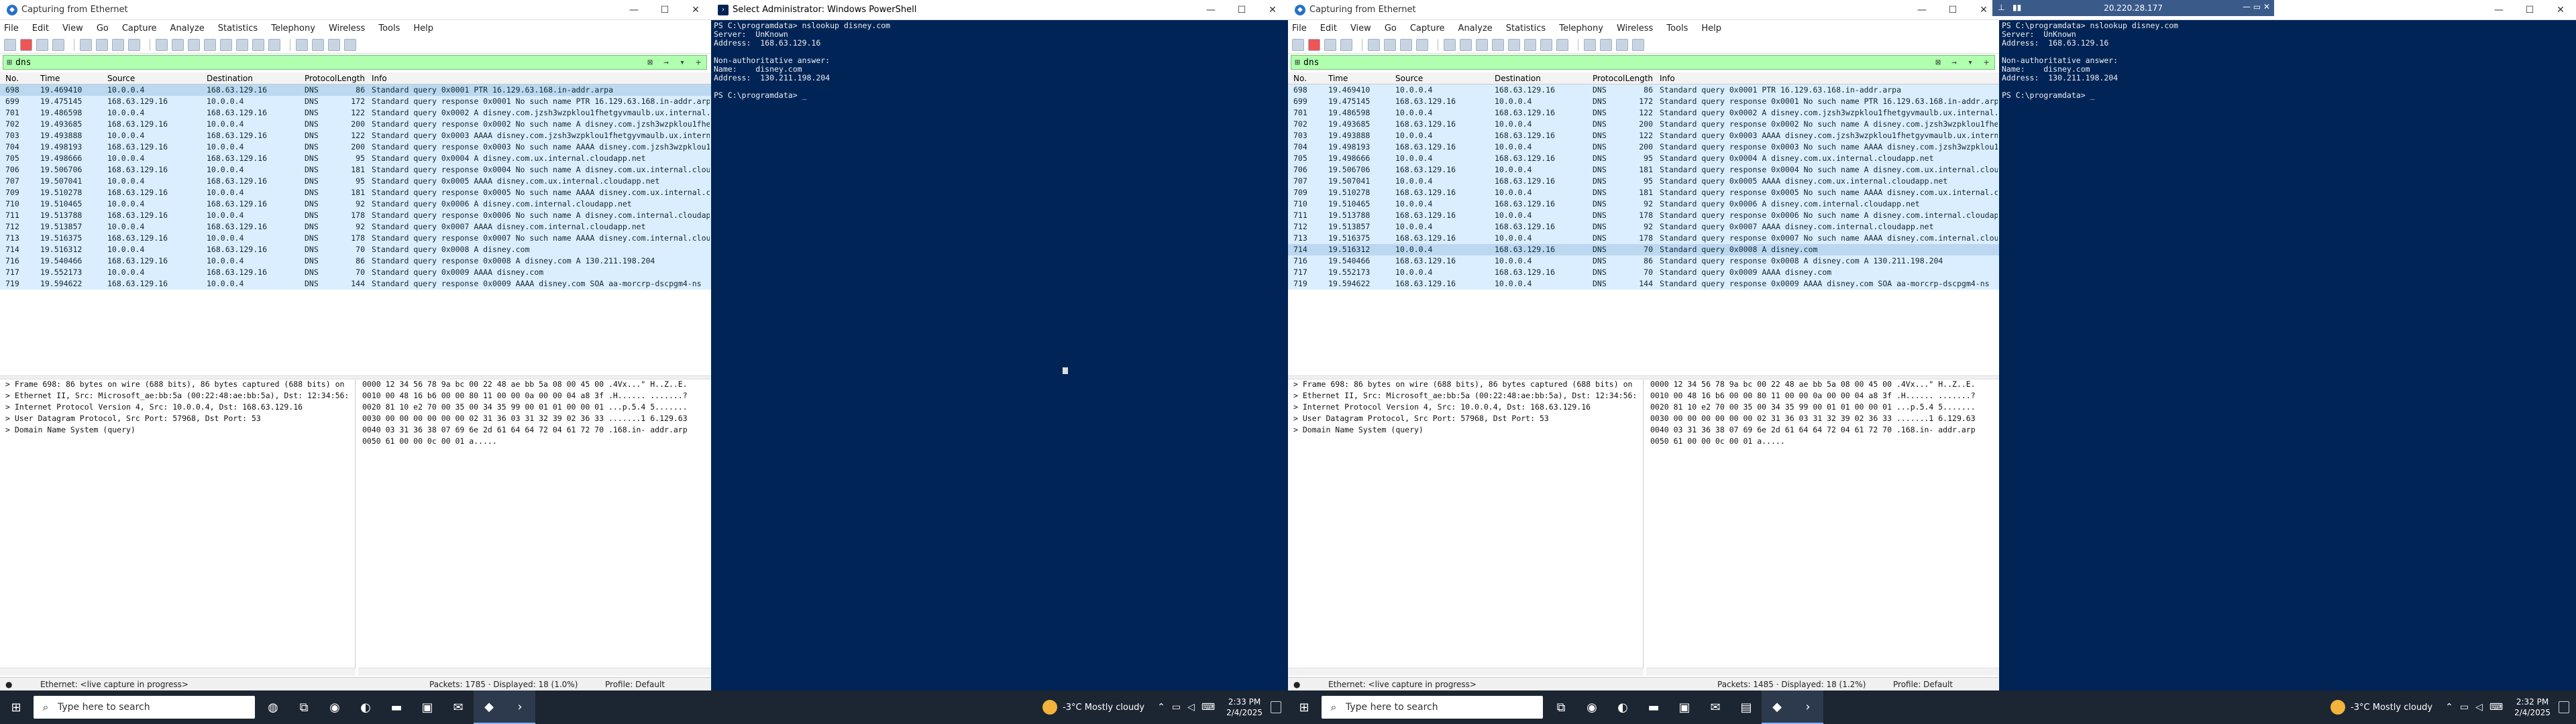 This screenshot has width=2576, height=724. I want to click on bookmark-icon: ⊞, so click(9, 63).